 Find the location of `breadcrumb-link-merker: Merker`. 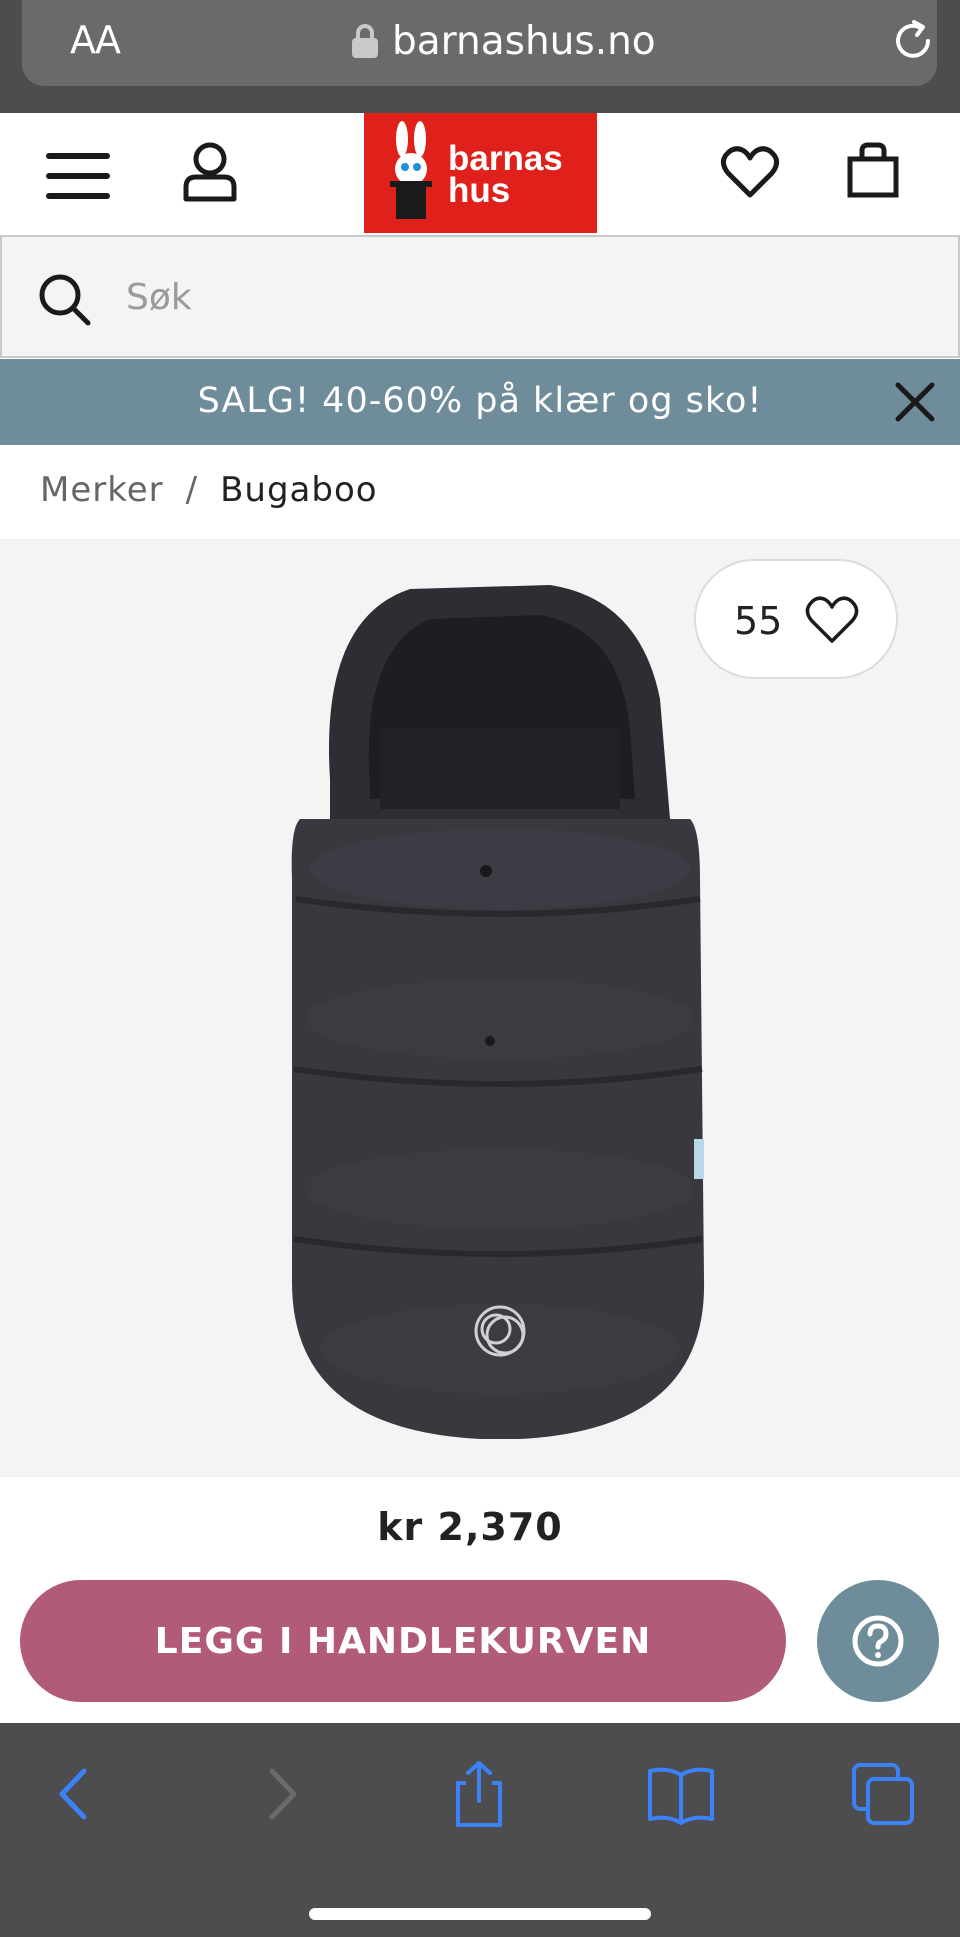

breadcrumb-link-merker: Merker is located at coordinates (102, 490).